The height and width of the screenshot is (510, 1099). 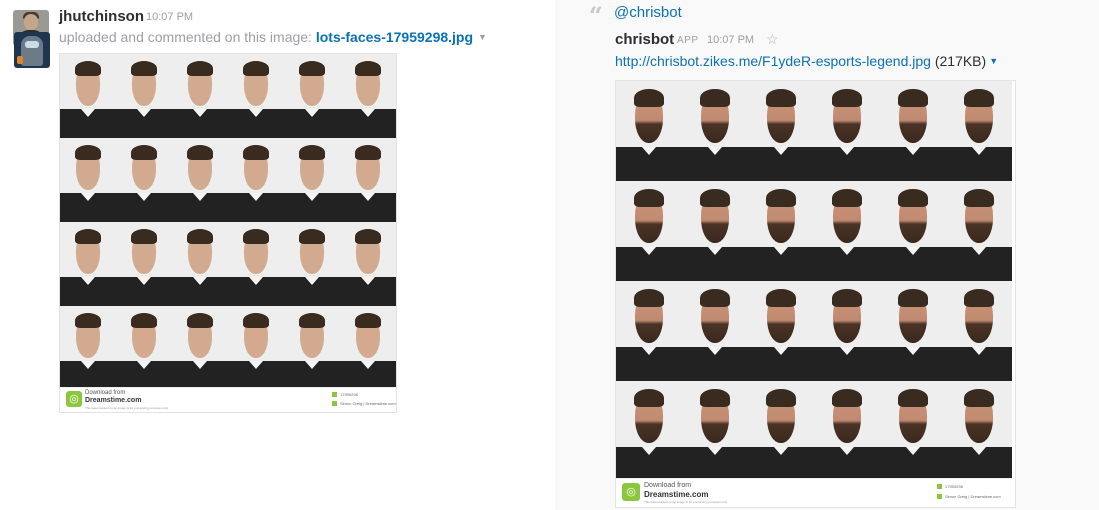 I want to click on right-file-menu-caret-icon: ▼, so click(x=993, y=61).